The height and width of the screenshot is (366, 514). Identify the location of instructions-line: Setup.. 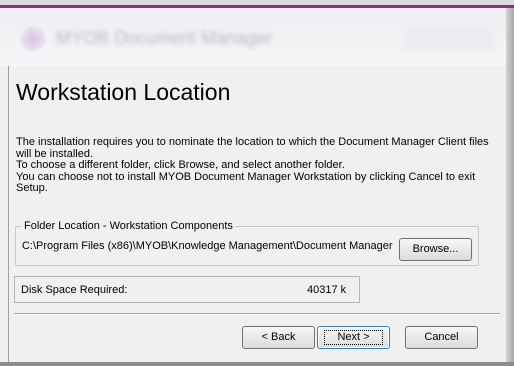
(32, 188).